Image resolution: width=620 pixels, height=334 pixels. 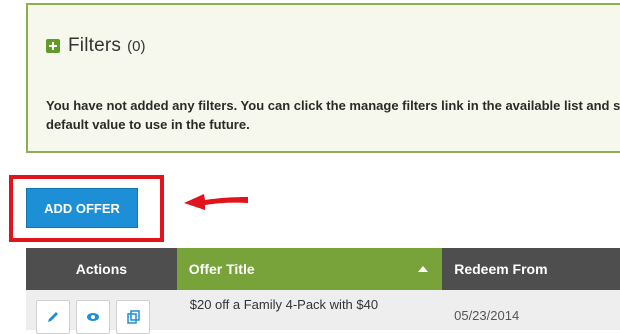 I want to click on arrow-icon, so click(x=216, y=202).